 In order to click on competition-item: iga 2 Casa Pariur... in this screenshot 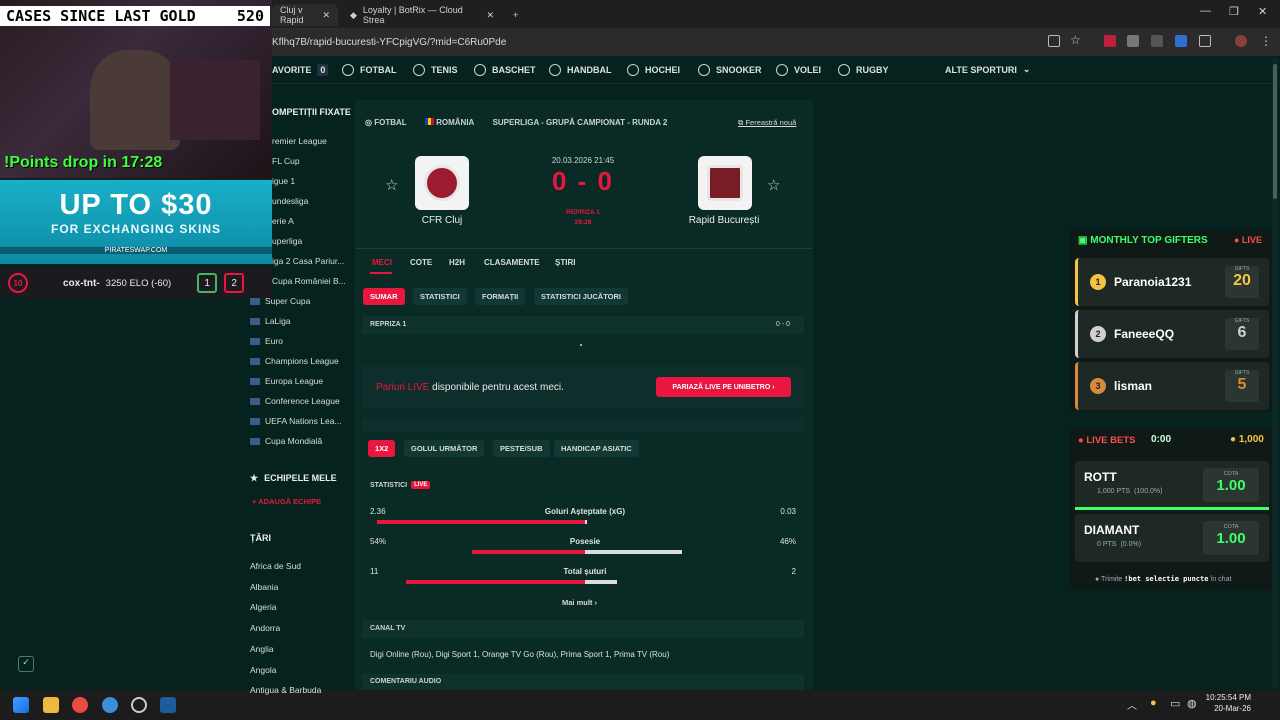, I will do `click(308, 261)`.